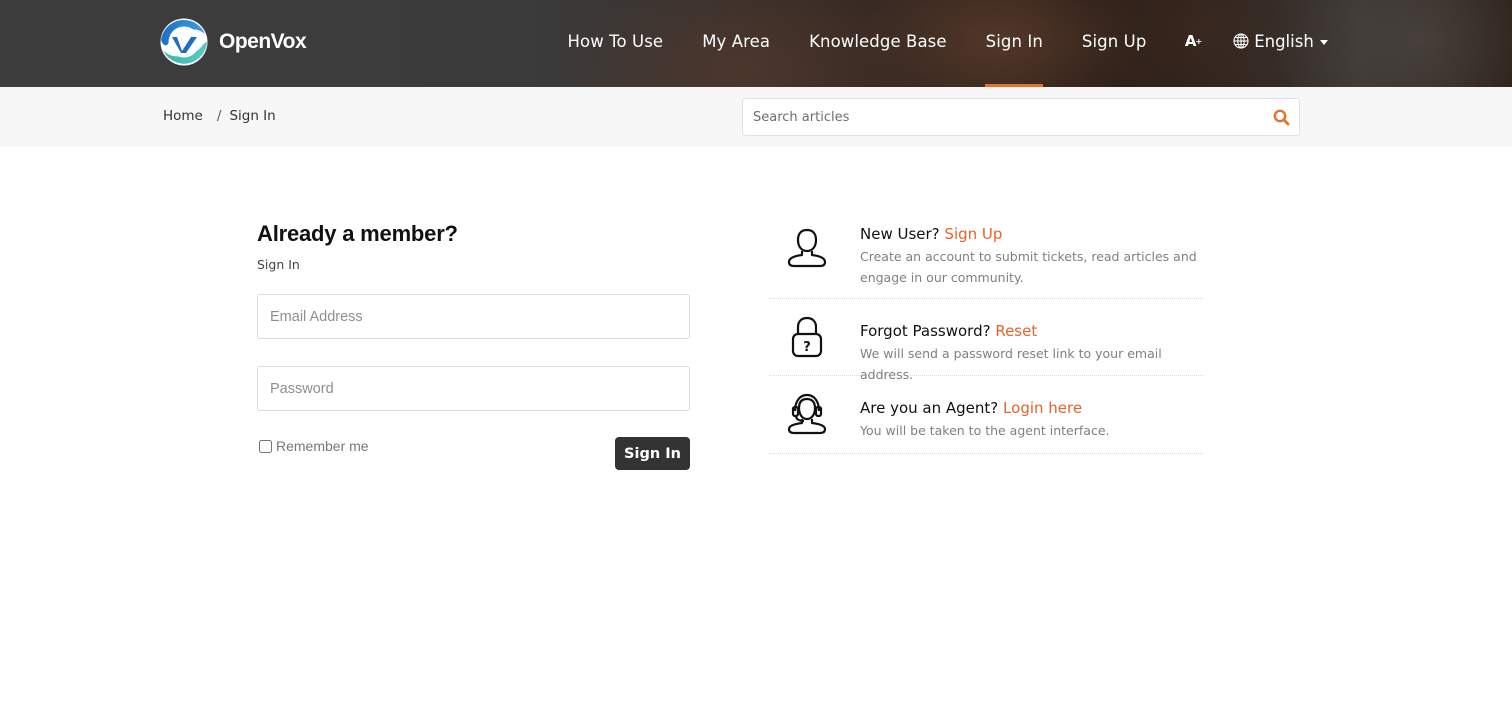  I want to click on email-field, so click(473, 316).